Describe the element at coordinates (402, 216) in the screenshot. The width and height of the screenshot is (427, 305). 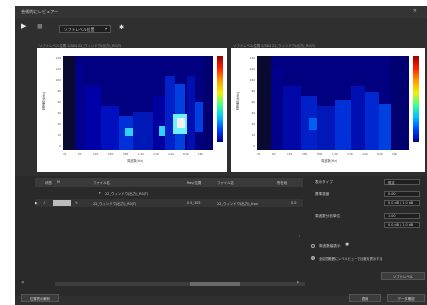
I see `analysis-unit-input: 1.00` at that location.